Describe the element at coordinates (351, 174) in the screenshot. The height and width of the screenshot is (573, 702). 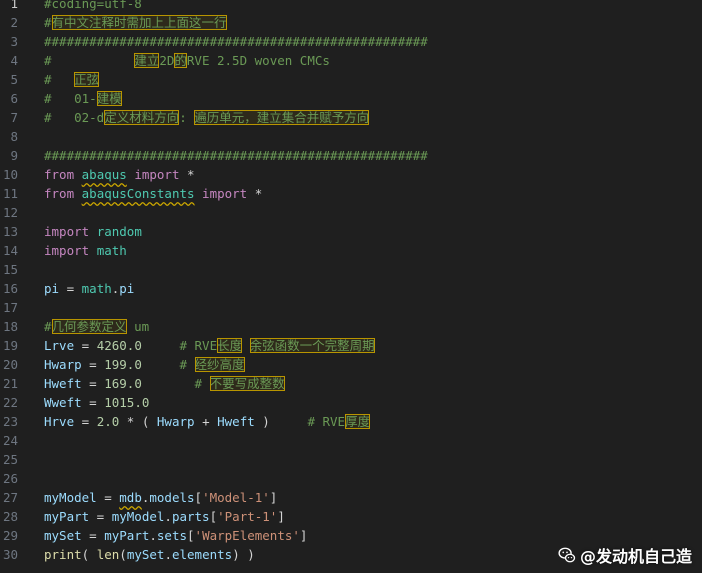
I see `code-line: 10 from abaqus import *` at that location.